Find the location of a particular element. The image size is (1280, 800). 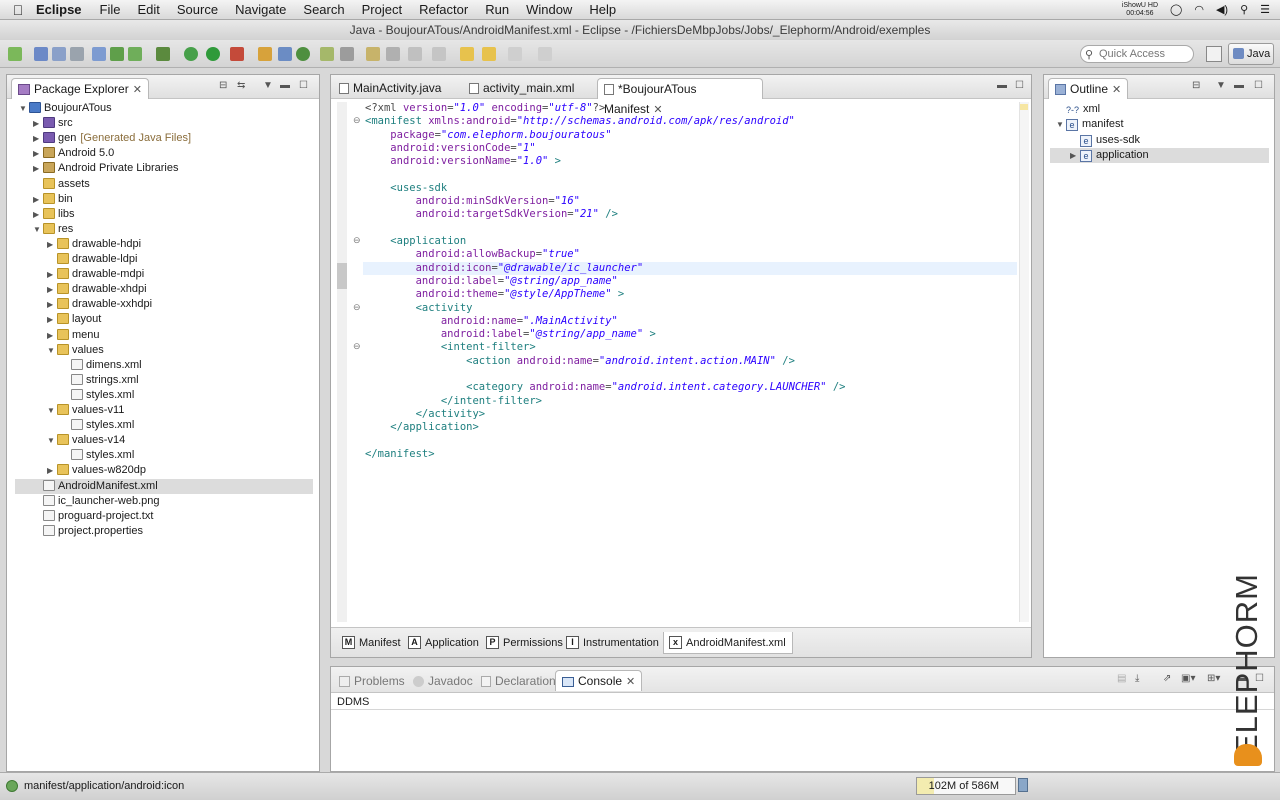

tree-item: ▼ values-v11 is located at coordinates (85, 410).